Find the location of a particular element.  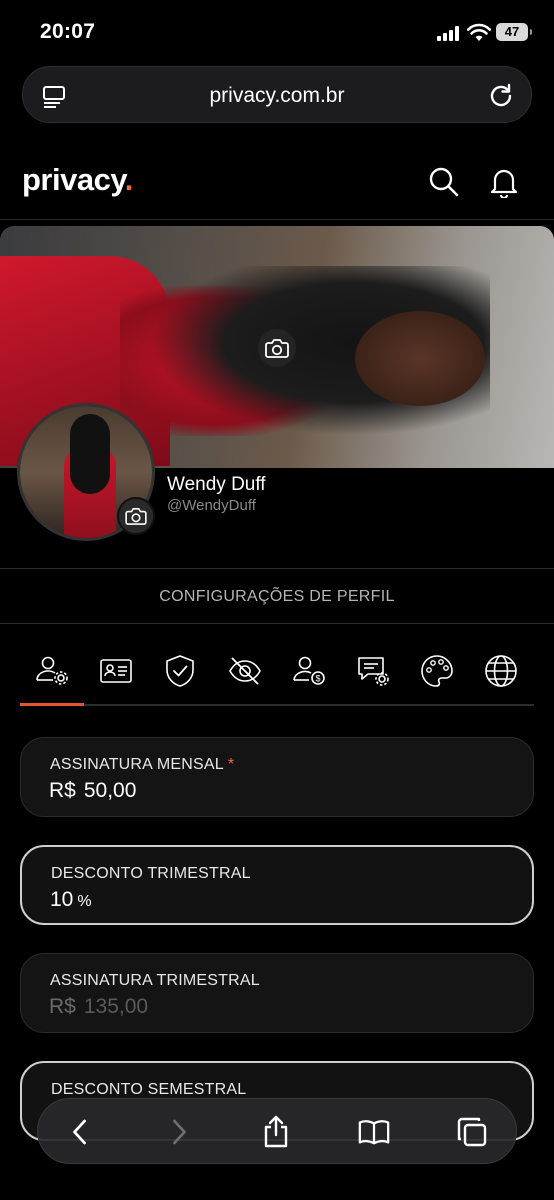

field-label: ASSINATURA MENSAL * is located at coordinates (142, 764).